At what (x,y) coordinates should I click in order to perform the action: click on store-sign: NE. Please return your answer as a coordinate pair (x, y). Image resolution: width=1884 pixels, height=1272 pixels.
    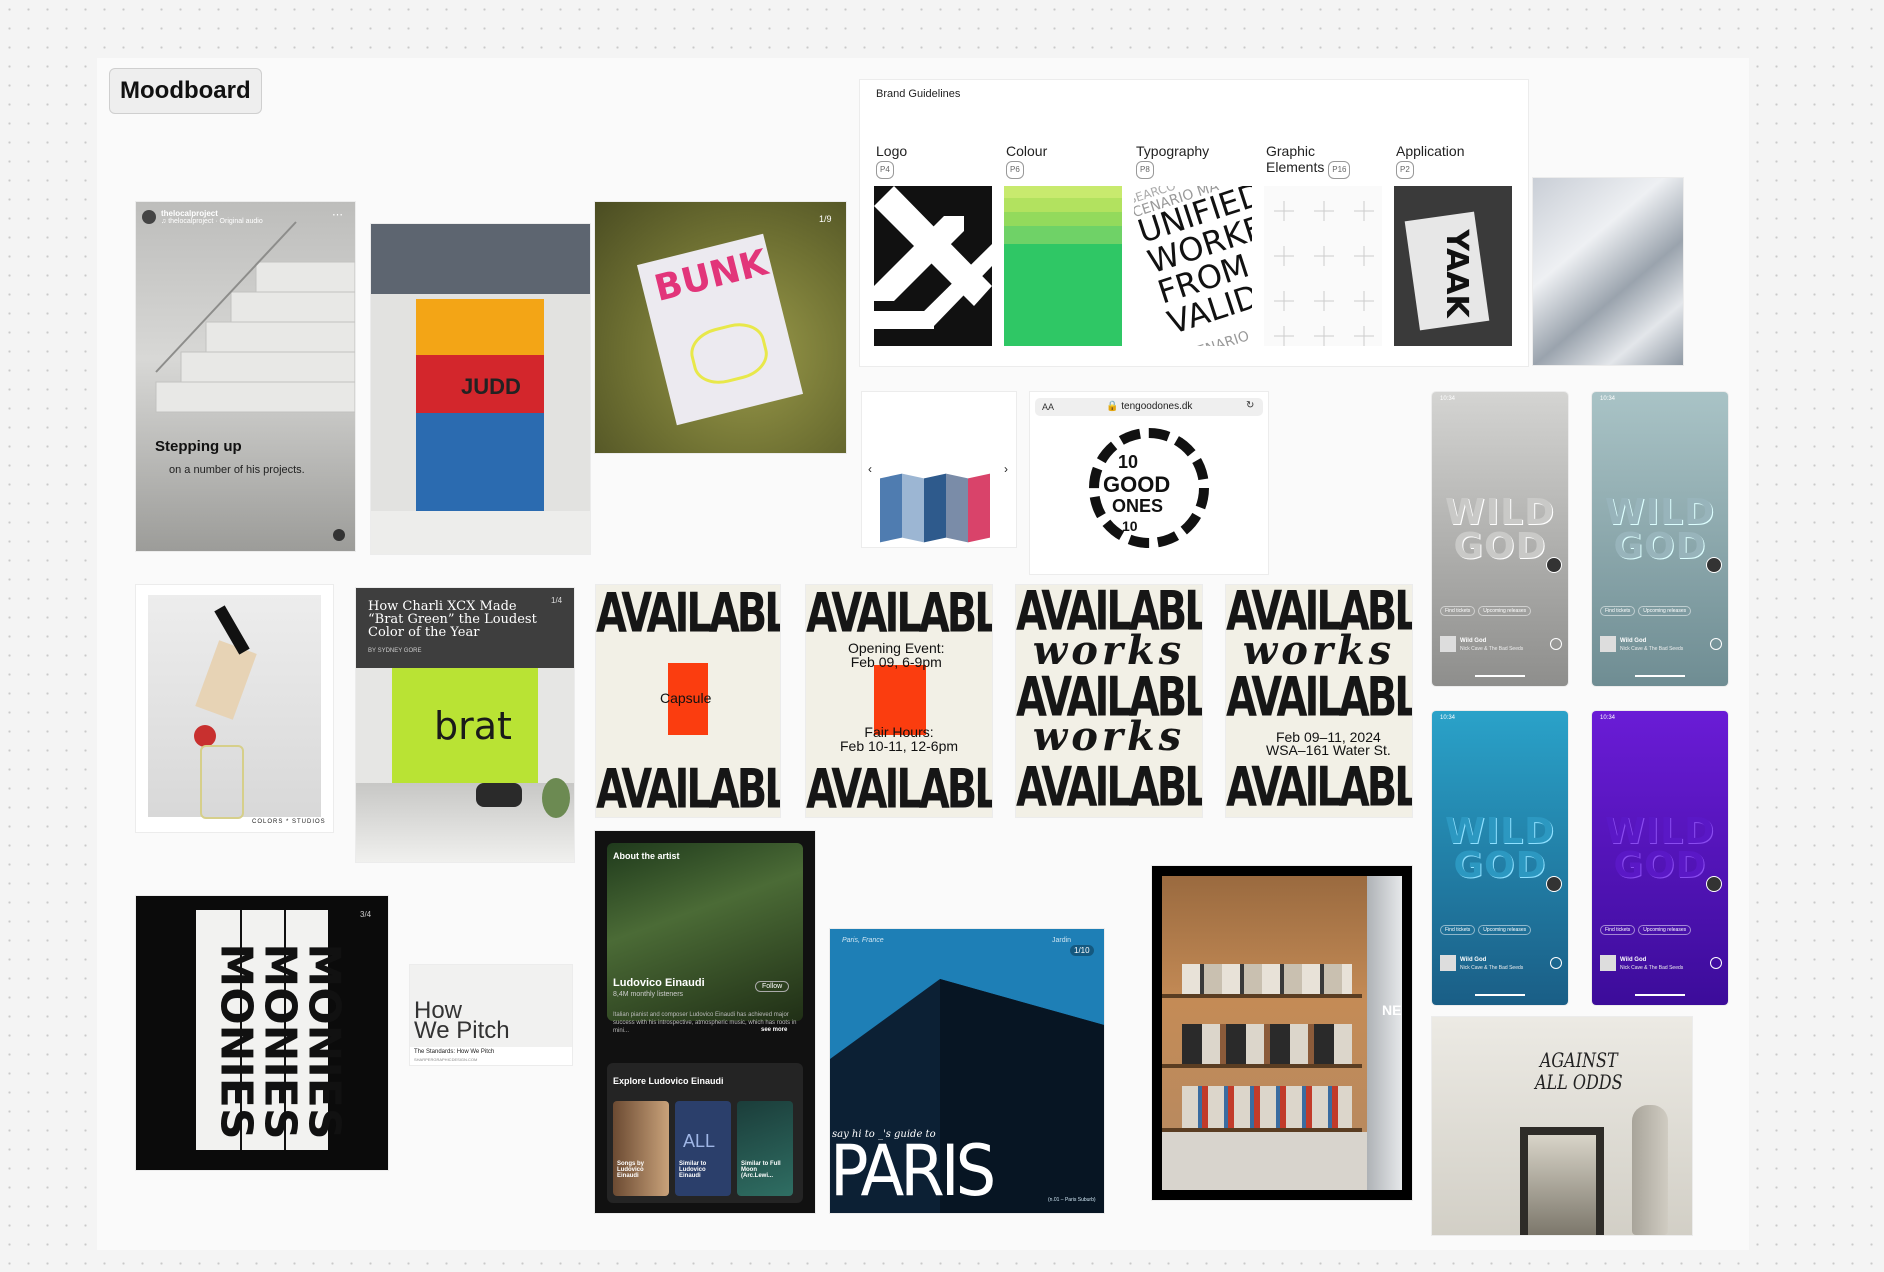
    Looking at the image, I should click on (1392, 1010).